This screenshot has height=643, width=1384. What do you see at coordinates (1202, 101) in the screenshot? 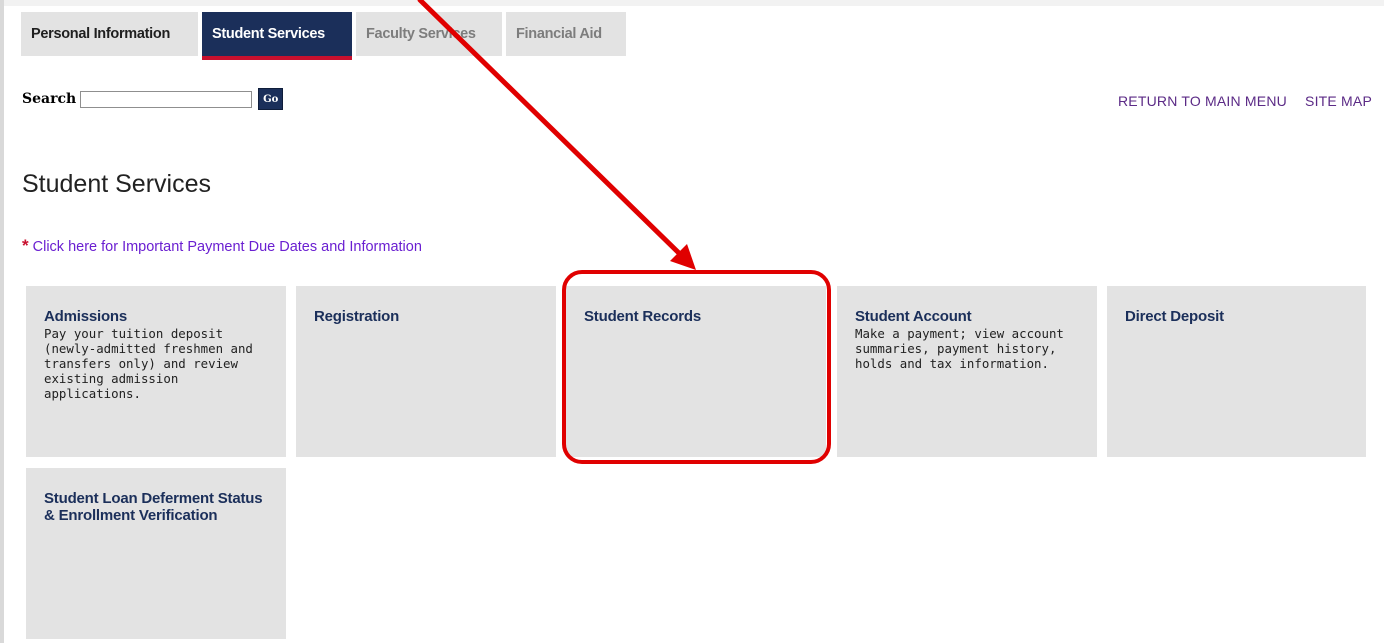
I see `return-to-main-menu-link: RETURN TO MAIN MENU` at bounding box center [1202, 101].